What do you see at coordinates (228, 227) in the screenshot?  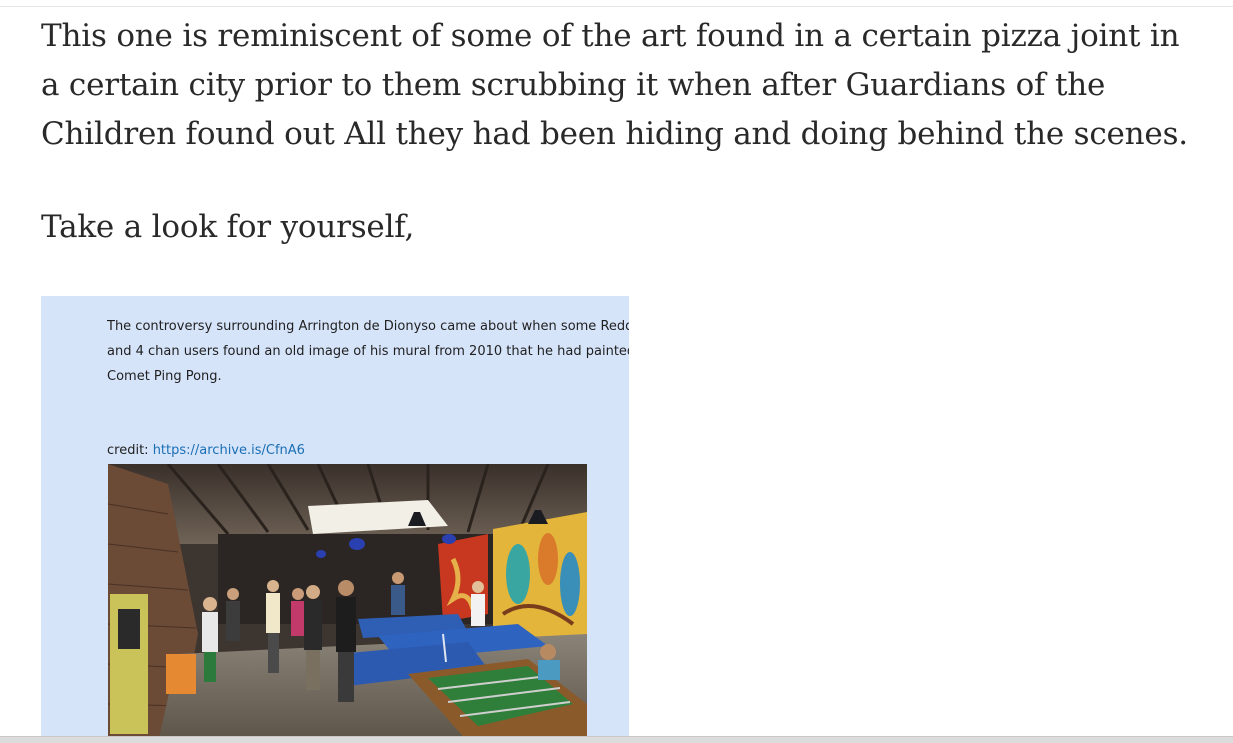 I see `article-paragraph-2: Take a look for yourself,` at bounding box center [228, 227].